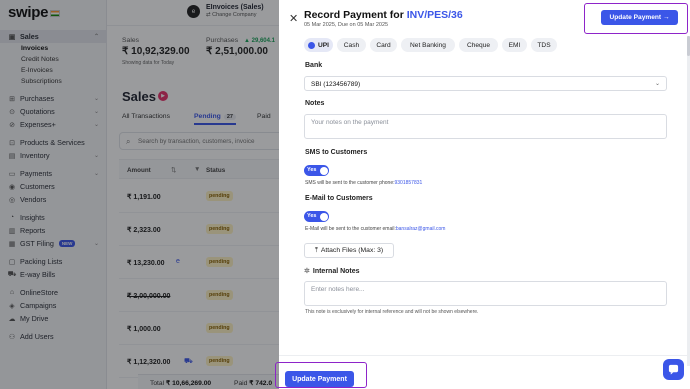 The width and height of the screenshot is (690, 389). I want to click on attach-files-button: ⤒ Attach Files (Max: 3), so click(349, 250).